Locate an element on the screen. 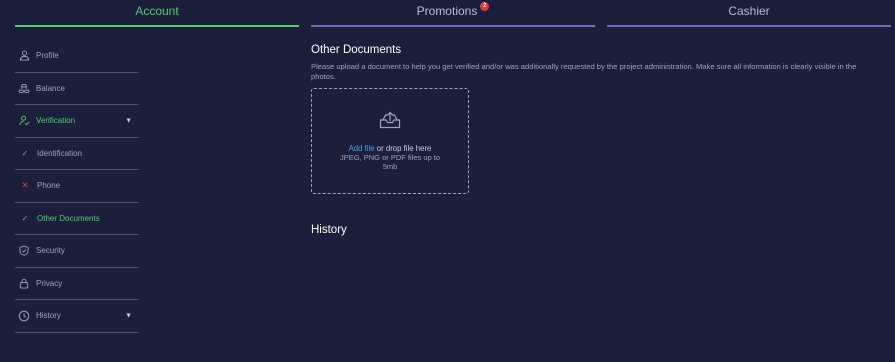 The width and height of the screenshot is (895, 362). top-tabs: Account Promotions 2 Cashier is located at coordinates (453, 14).